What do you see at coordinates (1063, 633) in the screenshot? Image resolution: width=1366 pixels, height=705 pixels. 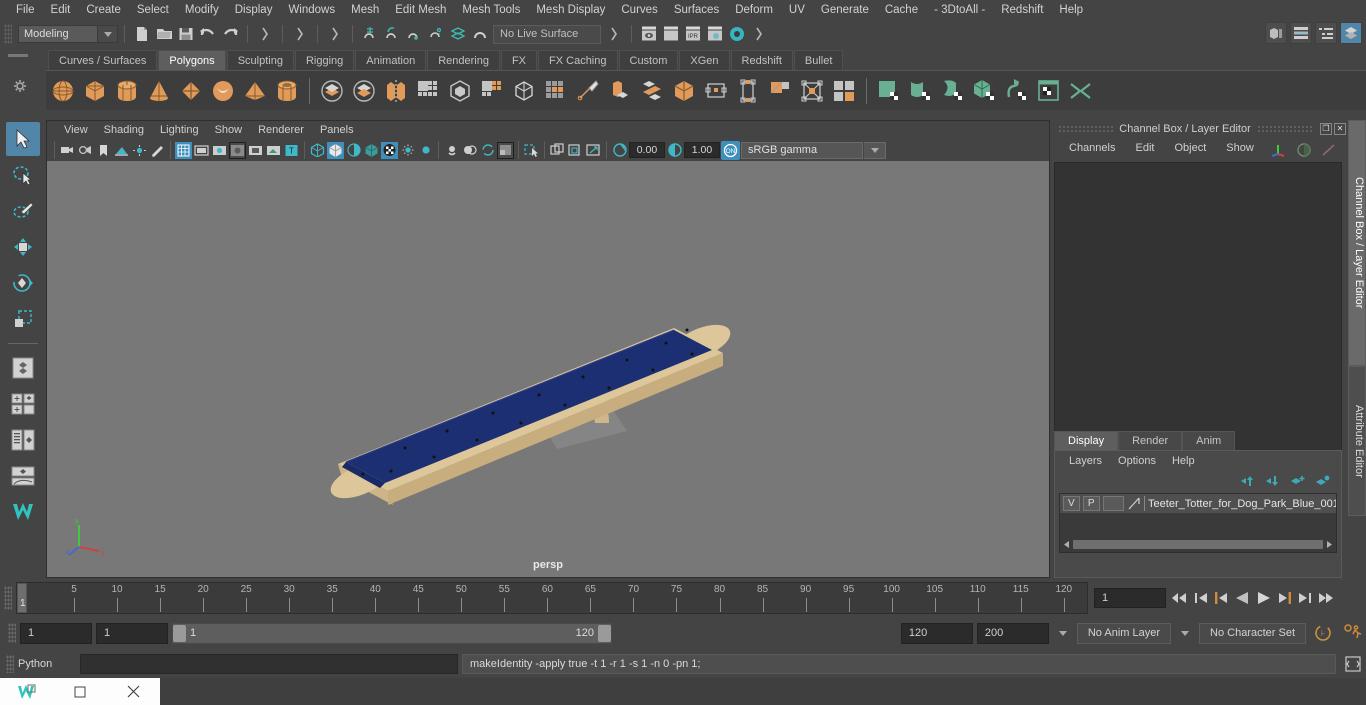 I see `anim-layer-dropdown-arrow` at bounding box center [1063, 633].